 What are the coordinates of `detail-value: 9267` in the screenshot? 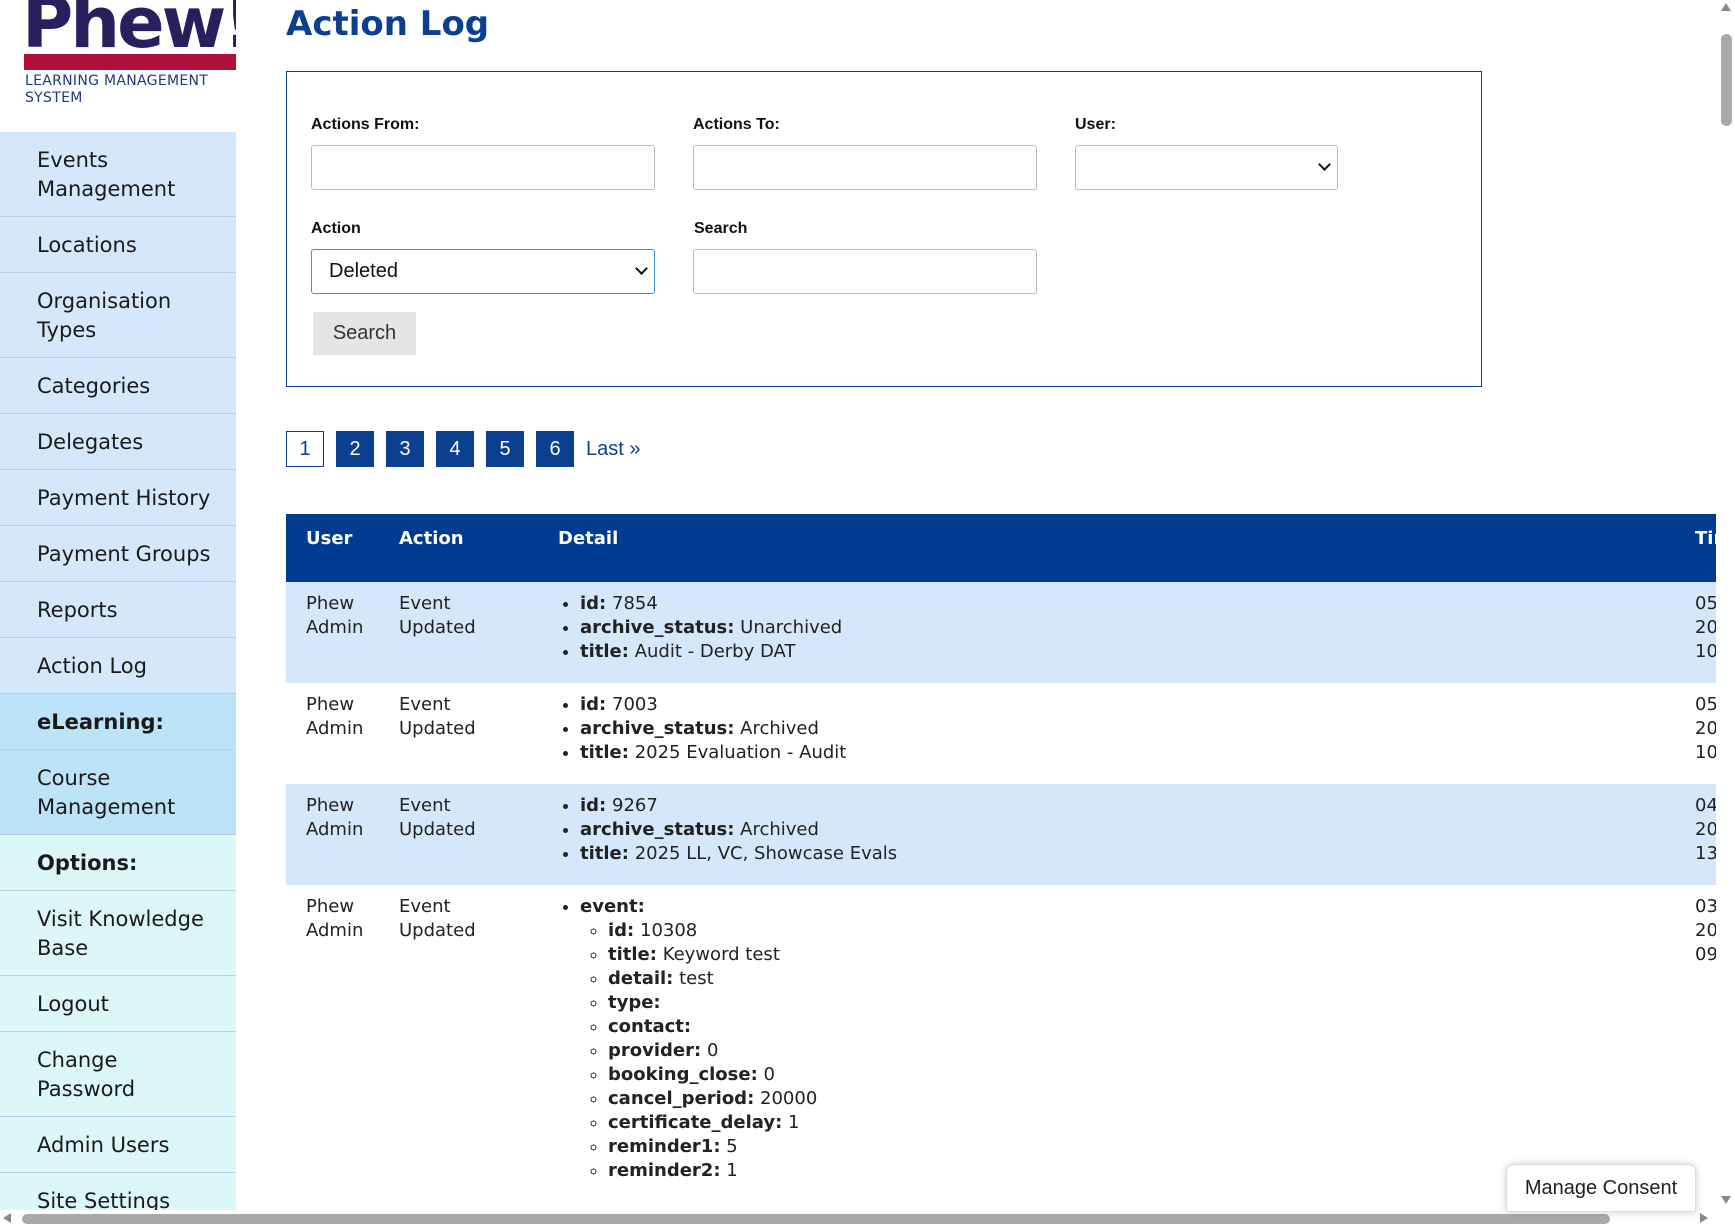 It's located at (635, 805).